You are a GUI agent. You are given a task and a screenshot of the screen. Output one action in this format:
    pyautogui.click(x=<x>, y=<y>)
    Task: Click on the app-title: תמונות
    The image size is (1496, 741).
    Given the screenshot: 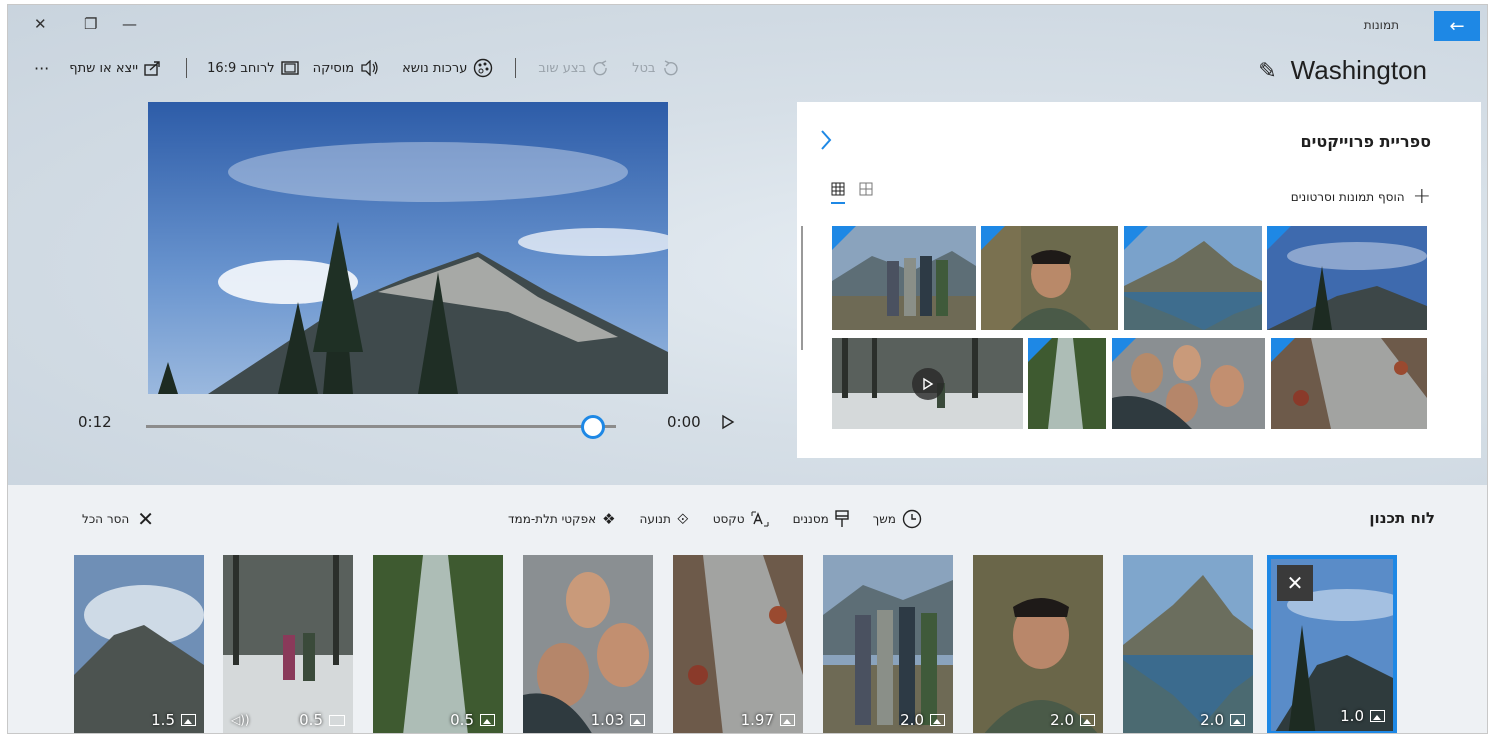 What is the action you would take?
    pyautogui.click(x=1381, y=25)
    